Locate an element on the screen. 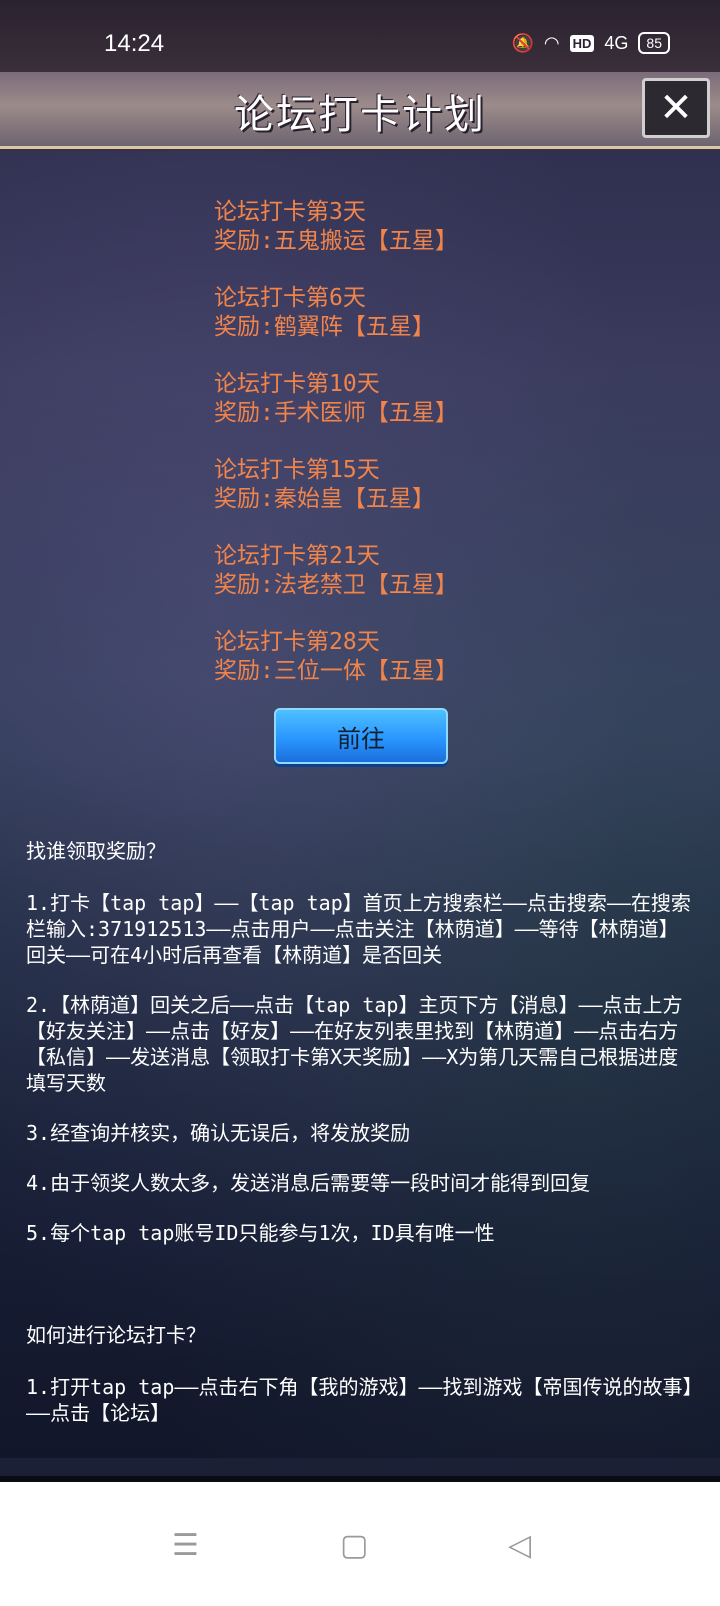 This screenshot has width=720, height=1606. reward-day: 论坛打卡第15天 is located at coordinates (297, 470).